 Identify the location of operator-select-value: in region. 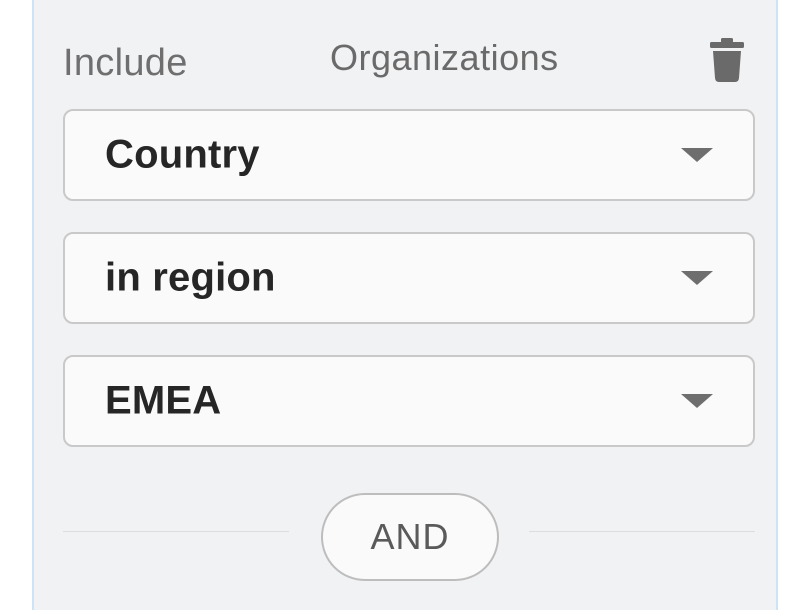
(190, 277).